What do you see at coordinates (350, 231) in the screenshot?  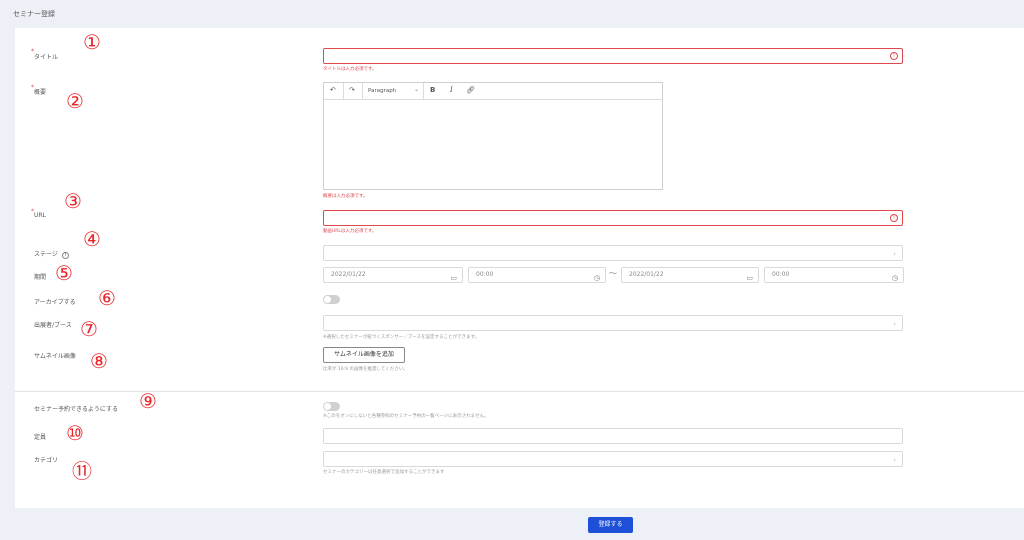 I see `url-error: 動画URLは入力必須です。` at bounding box center [350, 231].